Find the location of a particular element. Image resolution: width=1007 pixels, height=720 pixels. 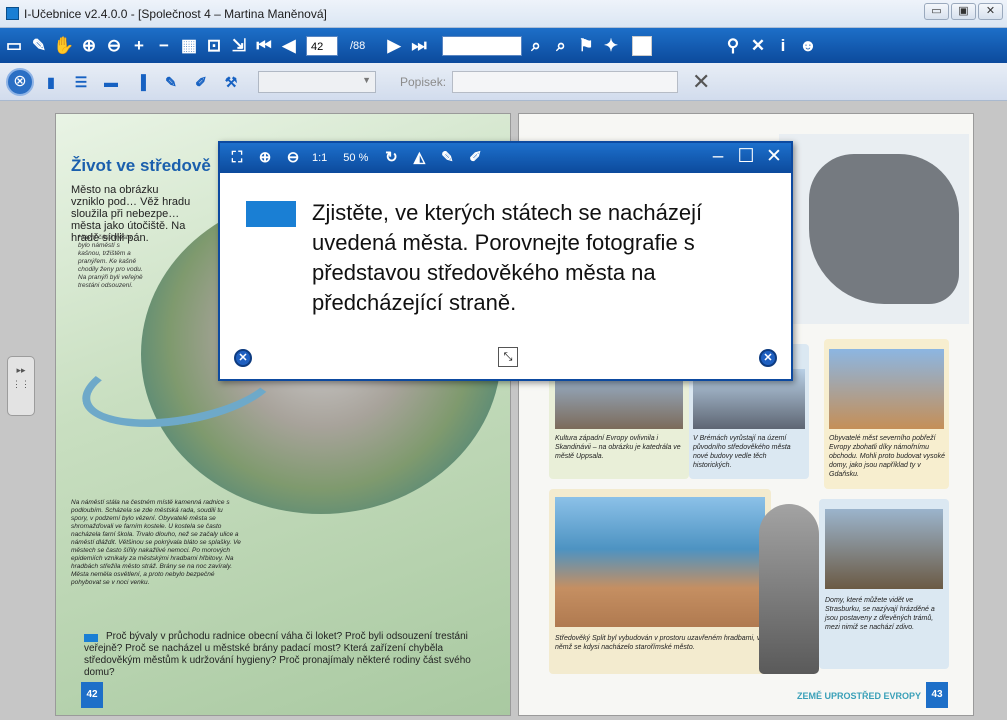

close-right-icon: ✕ is located at coordinates (768, 358).